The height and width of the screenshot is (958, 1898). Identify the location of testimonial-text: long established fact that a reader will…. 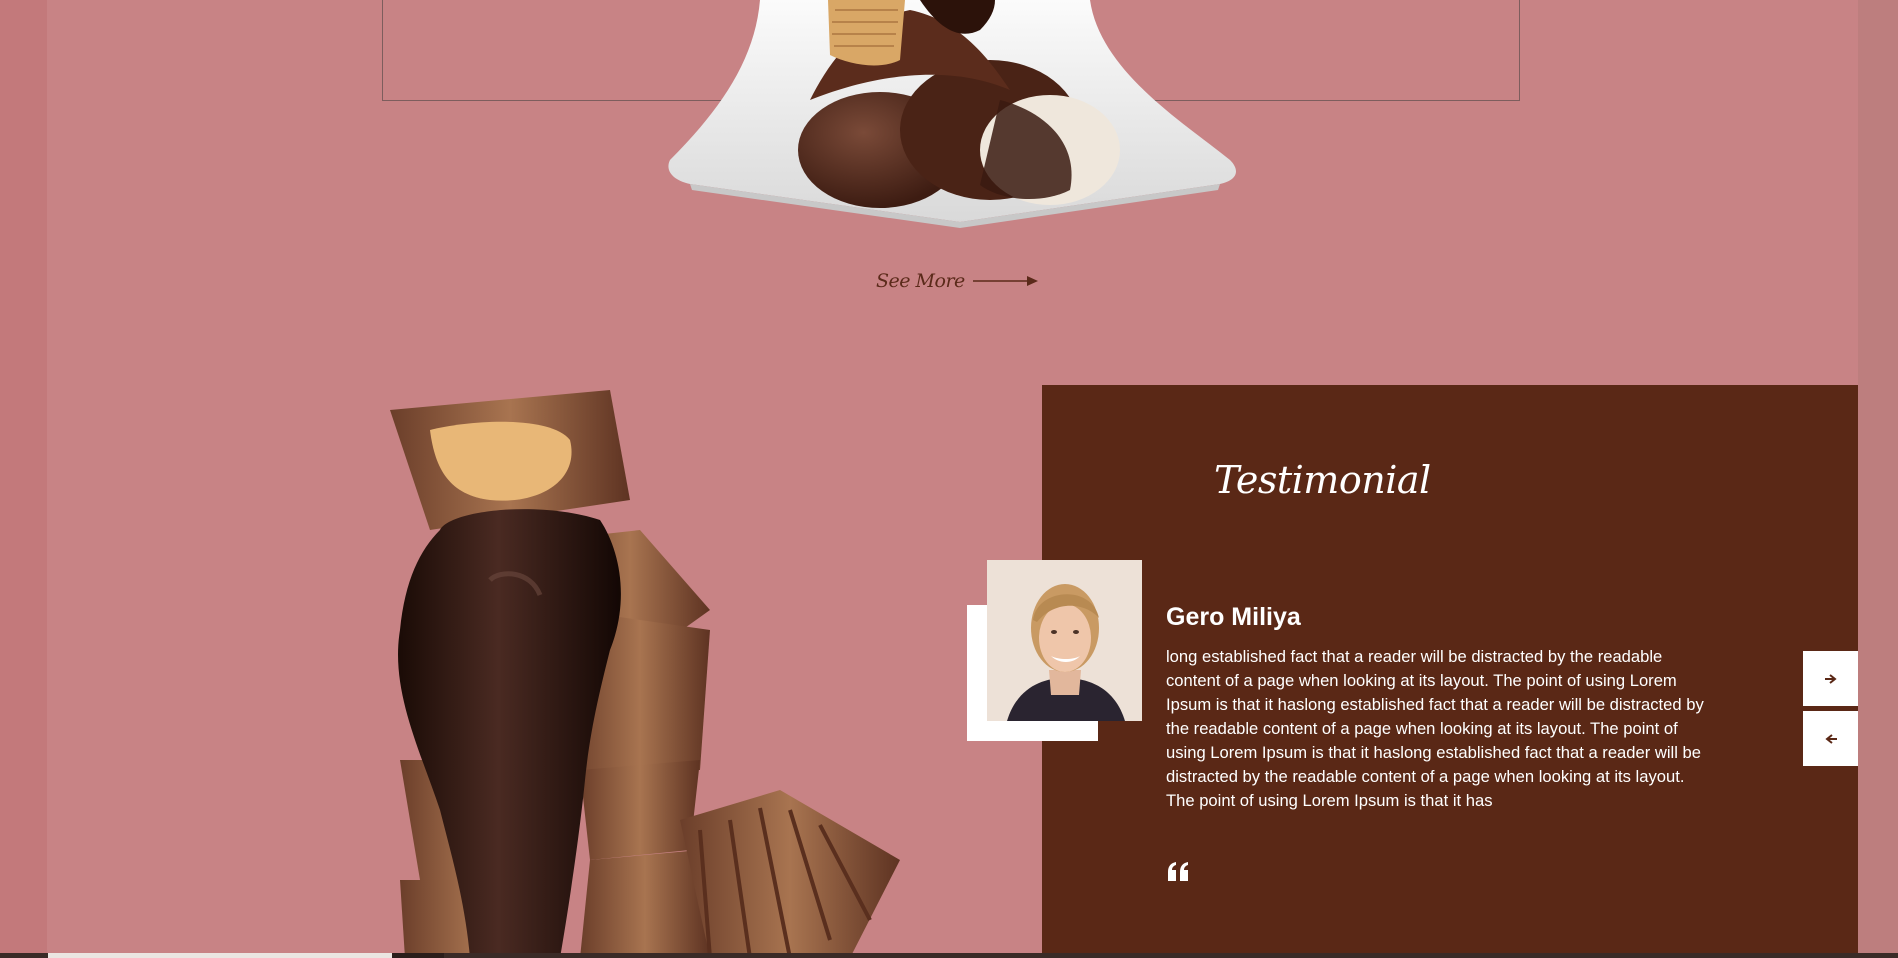
(1435, 728).